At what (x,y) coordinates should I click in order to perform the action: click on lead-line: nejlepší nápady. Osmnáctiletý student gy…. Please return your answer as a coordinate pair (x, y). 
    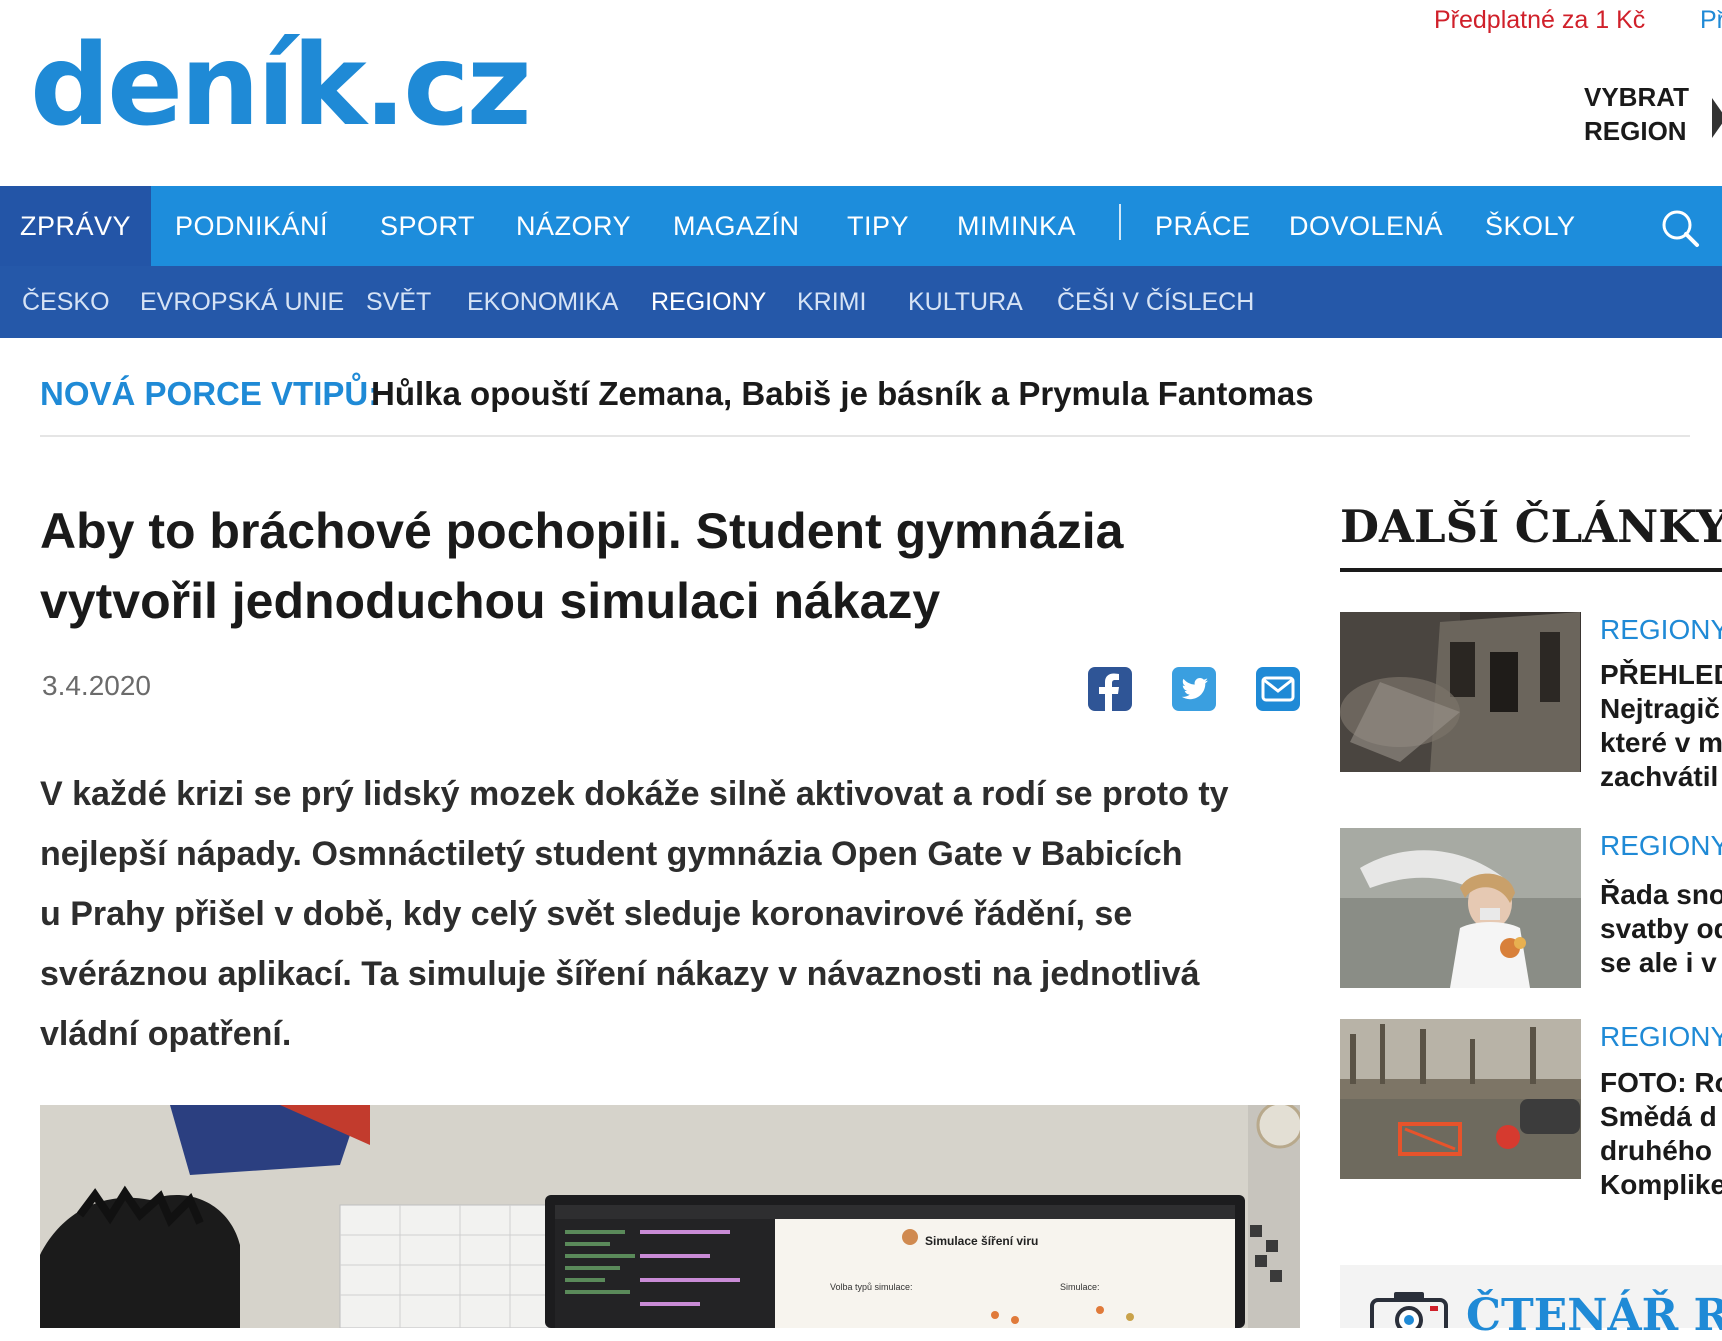
    Looking at the image, I should click on (611, 854).